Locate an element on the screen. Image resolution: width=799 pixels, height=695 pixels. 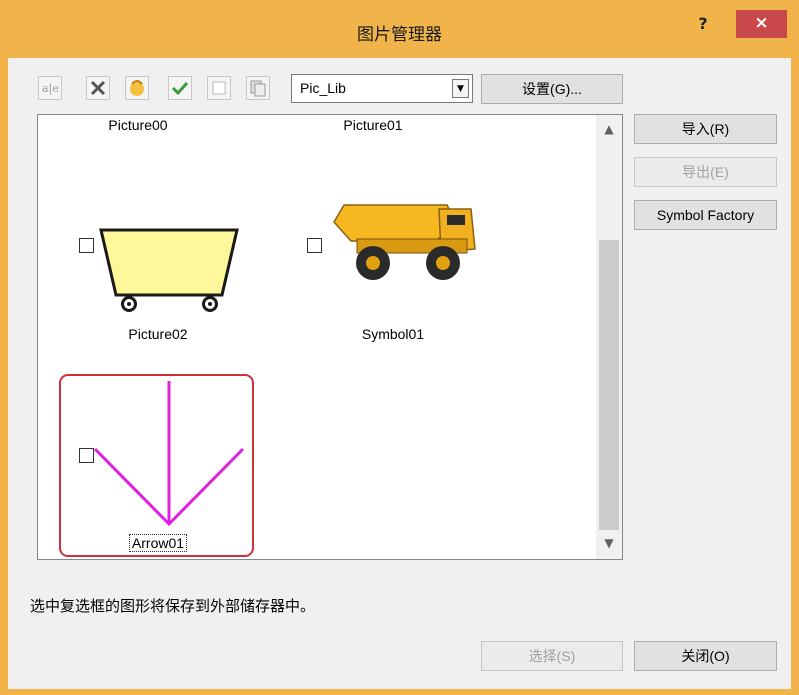
library-select: Pic_Lib ▼ is located at coordinates (382, 88).